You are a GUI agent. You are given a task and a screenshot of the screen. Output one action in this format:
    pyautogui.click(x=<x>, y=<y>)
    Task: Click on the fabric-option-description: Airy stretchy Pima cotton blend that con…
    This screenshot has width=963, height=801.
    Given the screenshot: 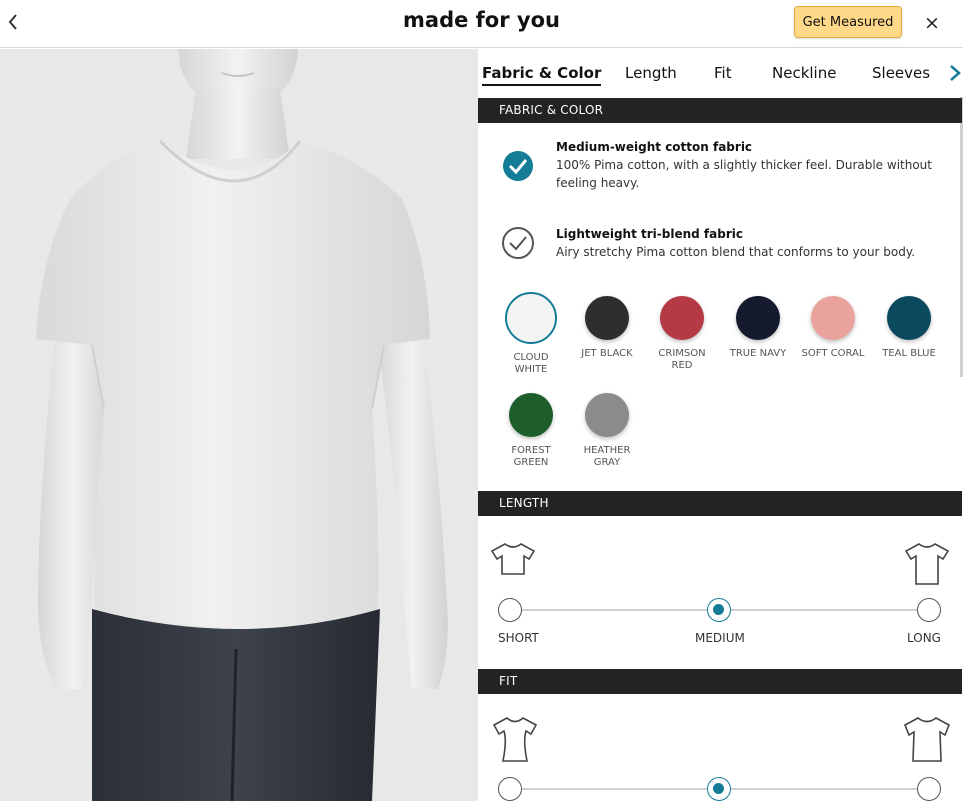 What is the action you would take?
    pyautogui.click(x=736, y=252)
    